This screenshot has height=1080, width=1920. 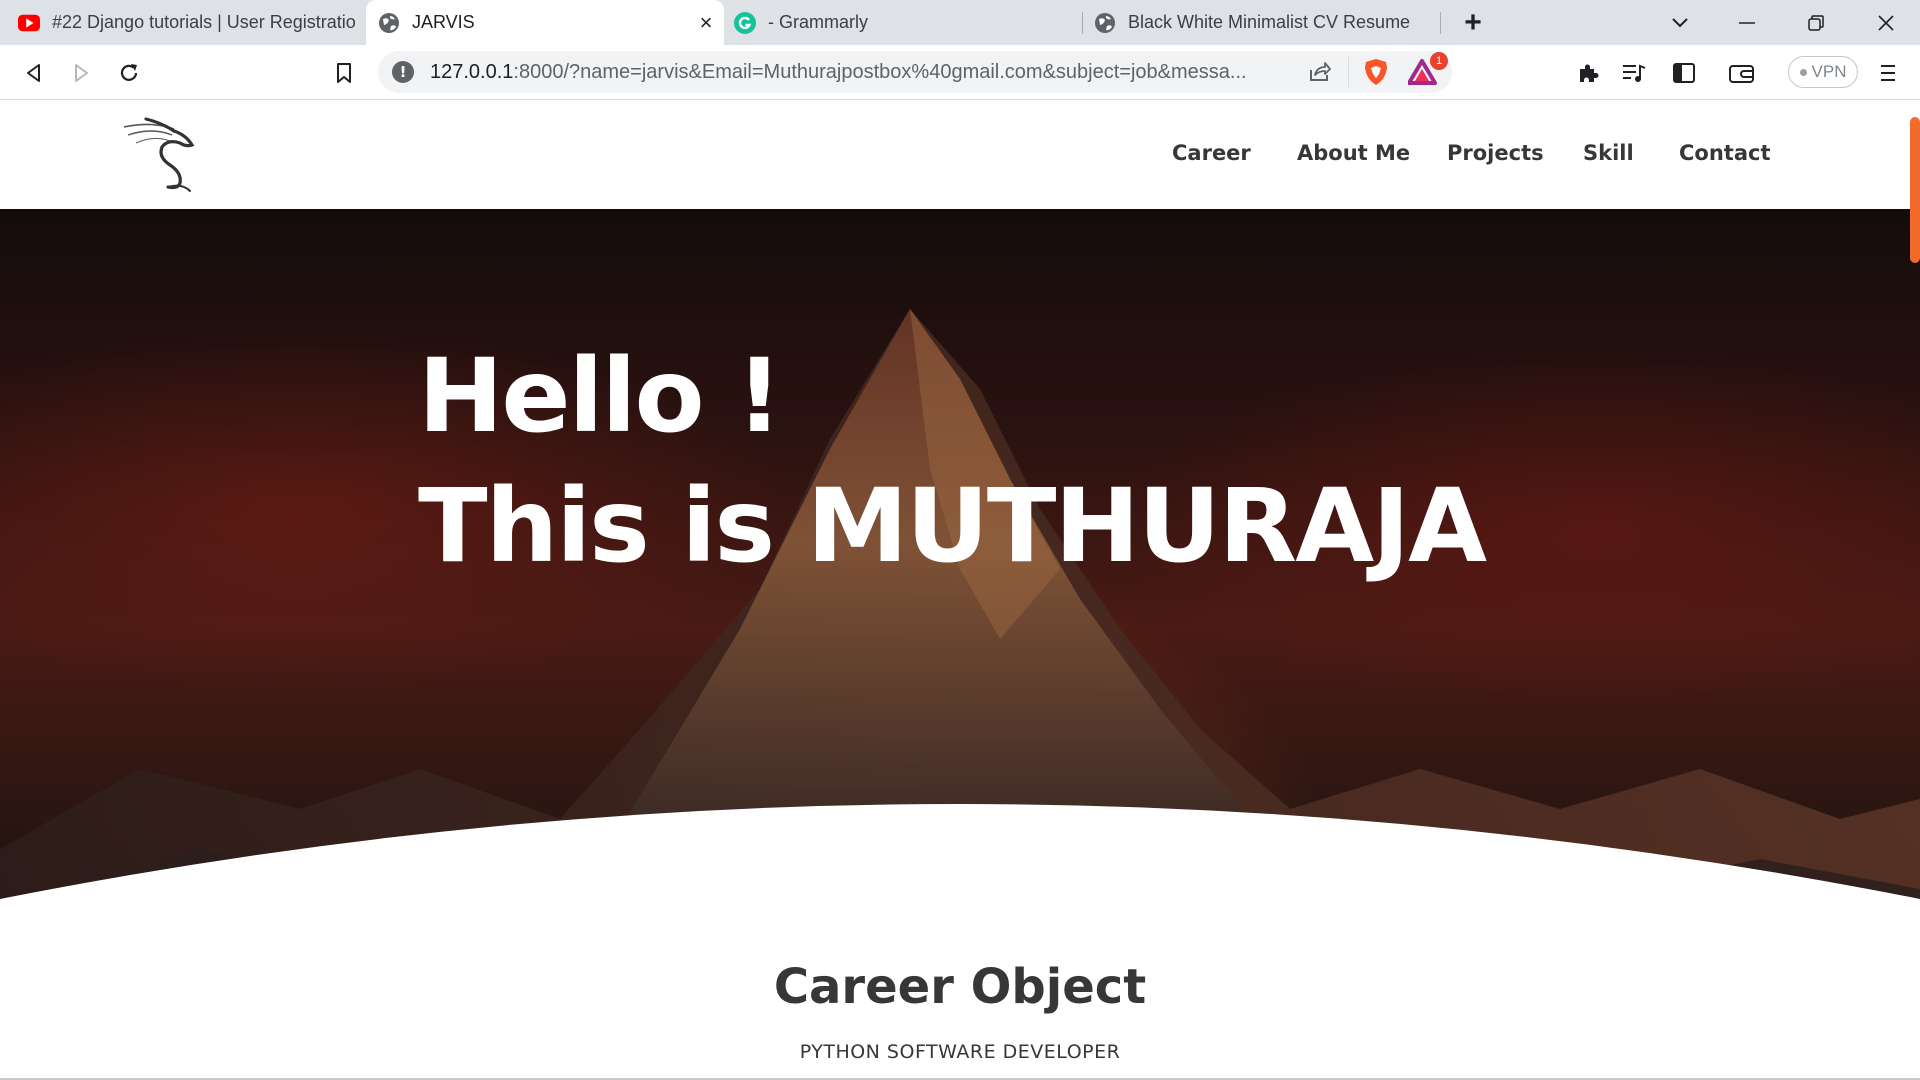 I want to click on tab-jarvis: JARVIS, so click(x=545, y=22).